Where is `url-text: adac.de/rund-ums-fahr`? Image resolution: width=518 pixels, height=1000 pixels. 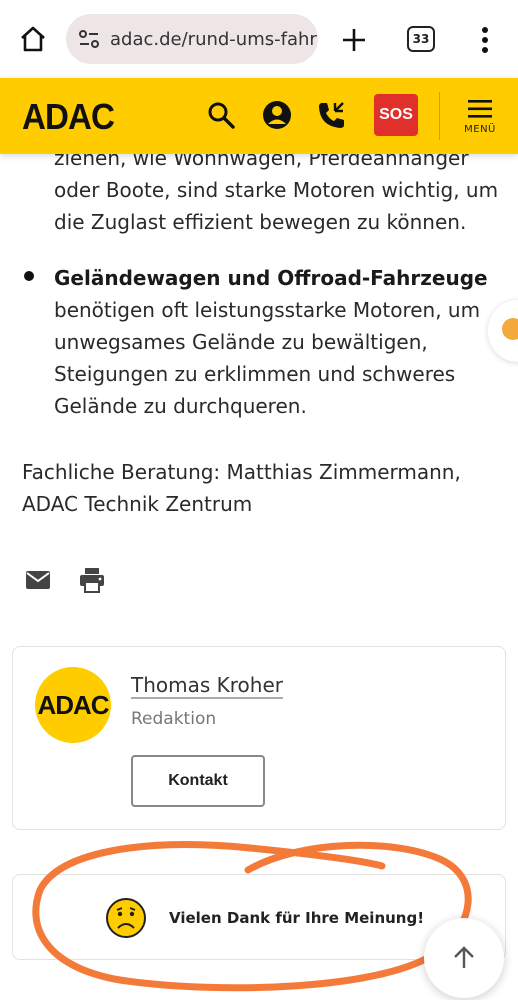 url-text: adac.de/rund-ums-fahr is located at coordinates (213, 39).